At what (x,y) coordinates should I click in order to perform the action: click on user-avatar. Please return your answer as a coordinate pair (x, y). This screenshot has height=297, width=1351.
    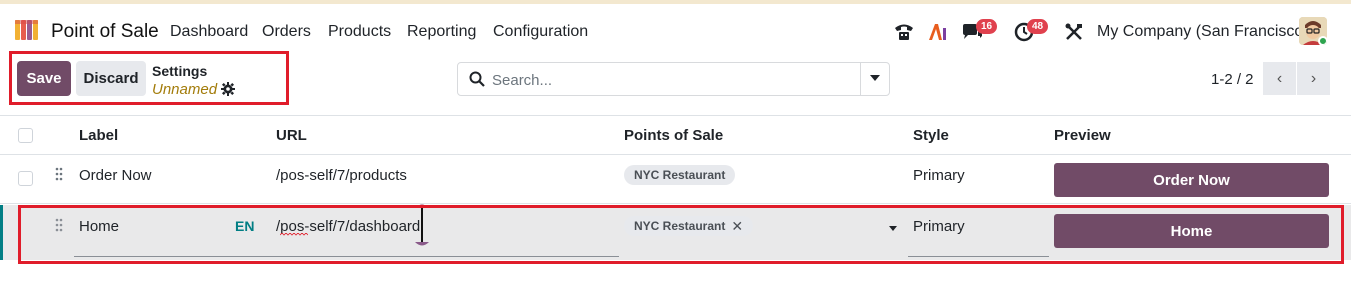
    Looking at the image, I should click on (1313, 31).